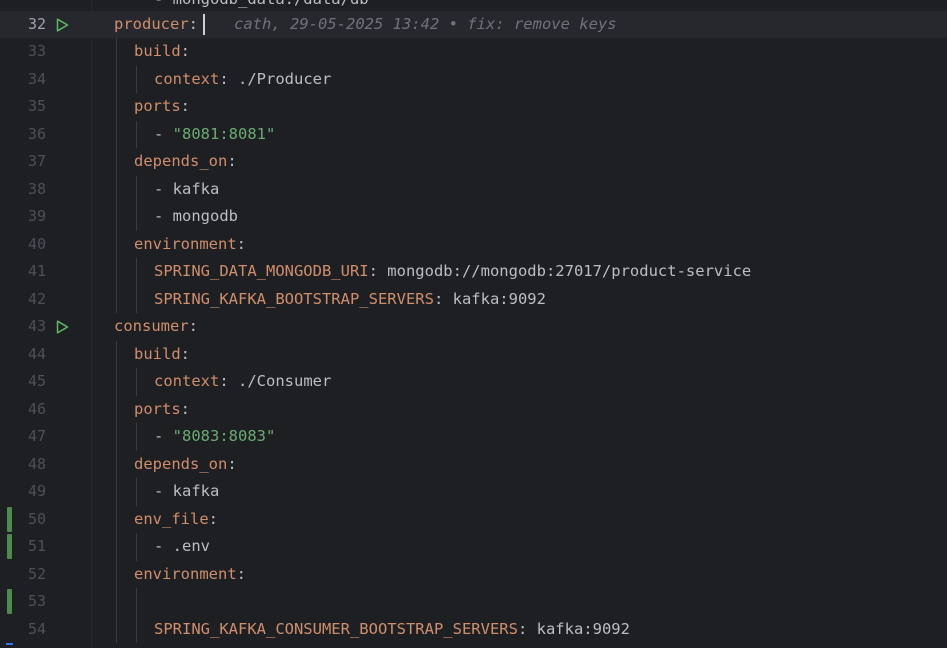  Describe the element at coordinates (176, 520) in the screenshot. I see `code-text: env_file:` at that location.